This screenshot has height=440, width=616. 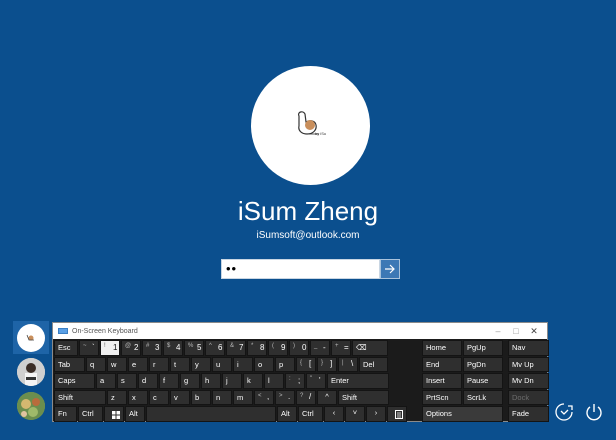 What do you see at coordinates (564, 412) in the screenshot?
I see `ease-of-access-icon` at bounding box center [564, 412].